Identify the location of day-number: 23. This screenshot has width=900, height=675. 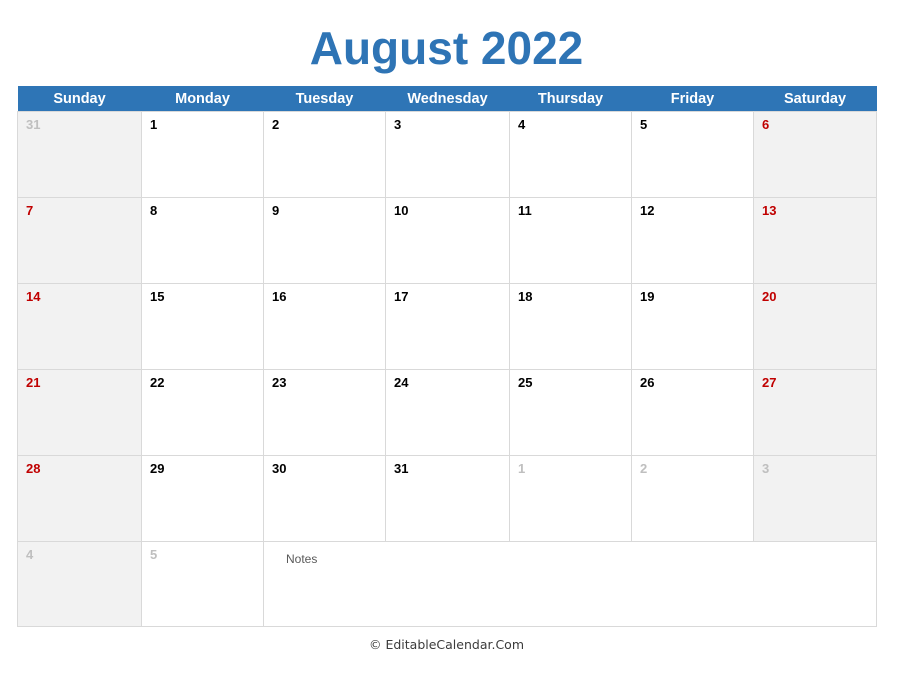
(279, 382).